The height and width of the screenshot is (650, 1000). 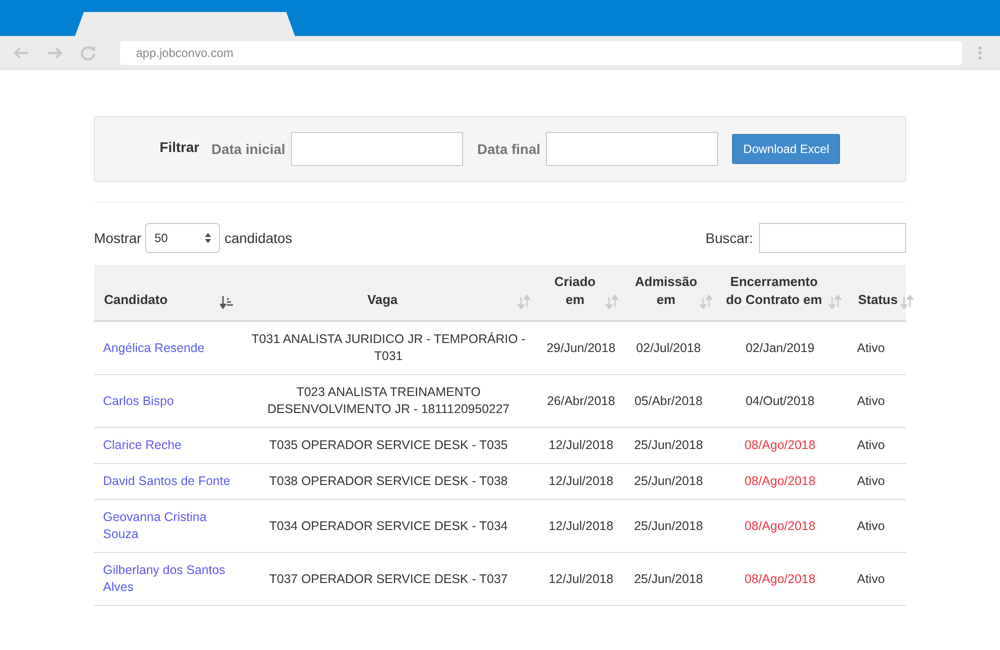 What do you see at coordinates (88, 52) in the screenshot?
I see `reload-icon` at bounding box center [88, 52].